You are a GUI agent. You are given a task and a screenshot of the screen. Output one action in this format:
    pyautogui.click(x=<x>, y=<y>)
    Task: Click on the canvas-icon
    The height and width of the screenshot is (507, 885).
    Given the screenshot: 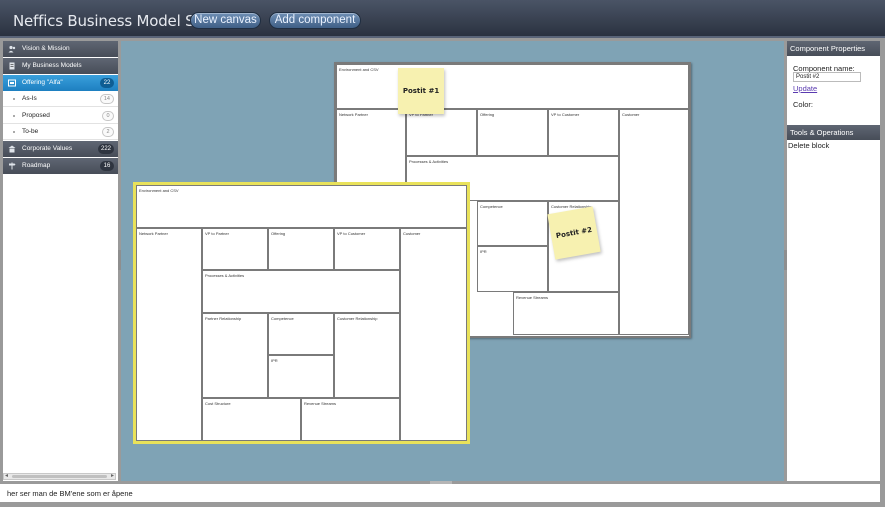 What is the action you would take?
    pyautogui.click(x=12, y=83)
    